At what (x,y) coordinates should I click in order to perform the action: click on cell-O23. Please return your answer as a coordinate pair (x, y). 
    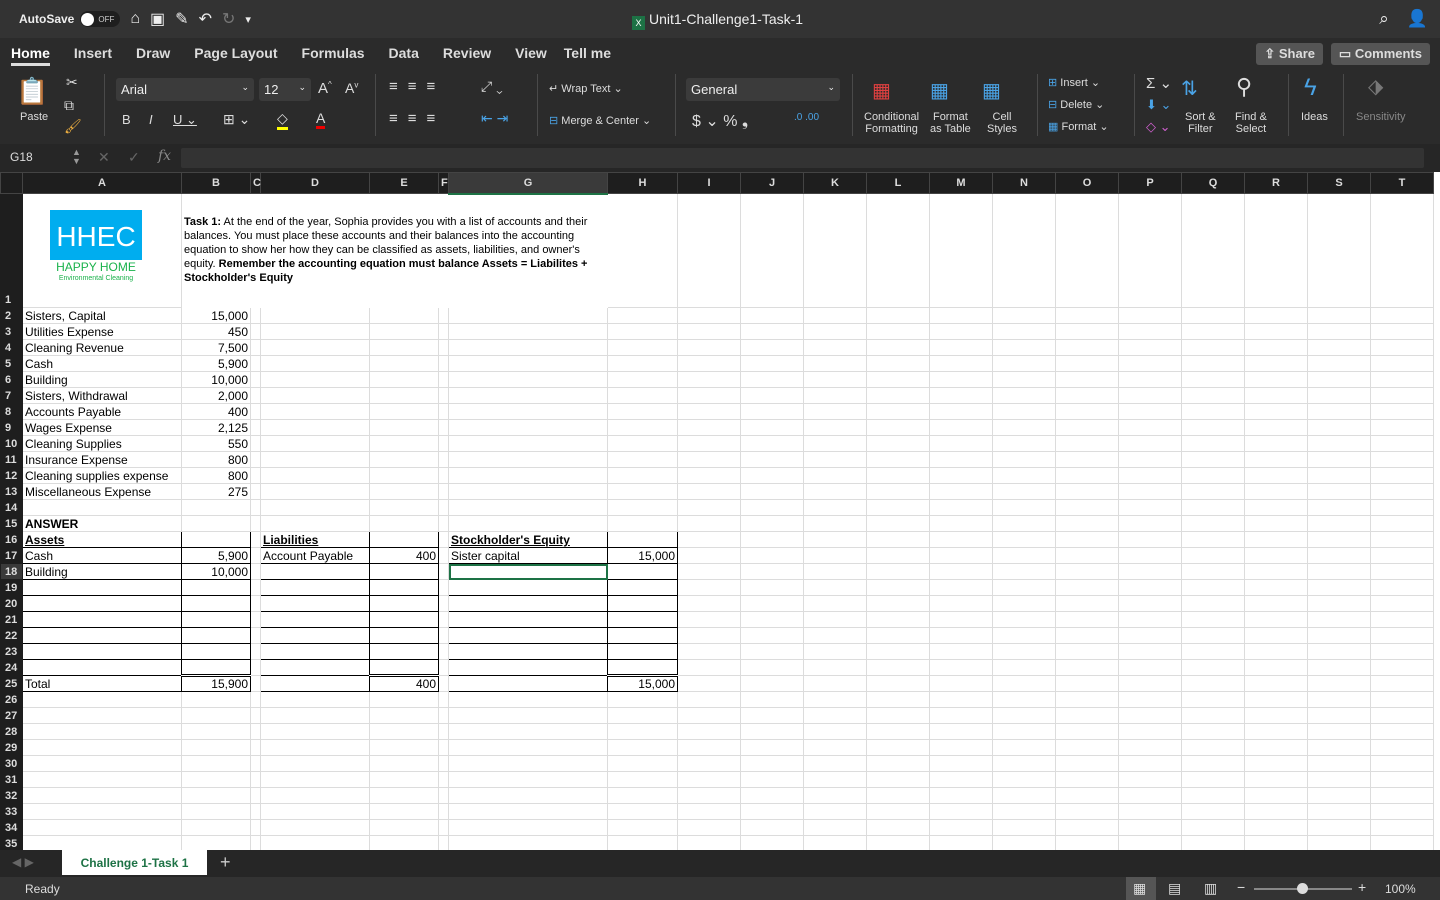
    Looking at the image, I should click on (1087, 651).